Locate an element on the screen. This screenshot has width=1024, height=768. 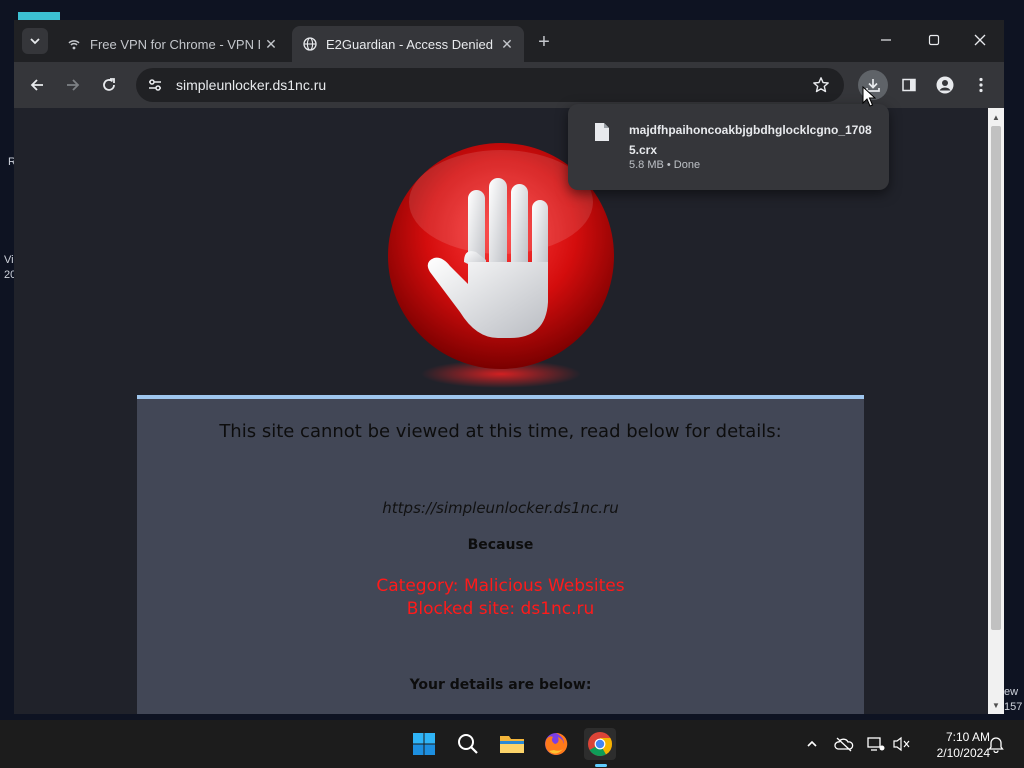
clock-date: 2/10/2024 is located at coordinates (963, 753).